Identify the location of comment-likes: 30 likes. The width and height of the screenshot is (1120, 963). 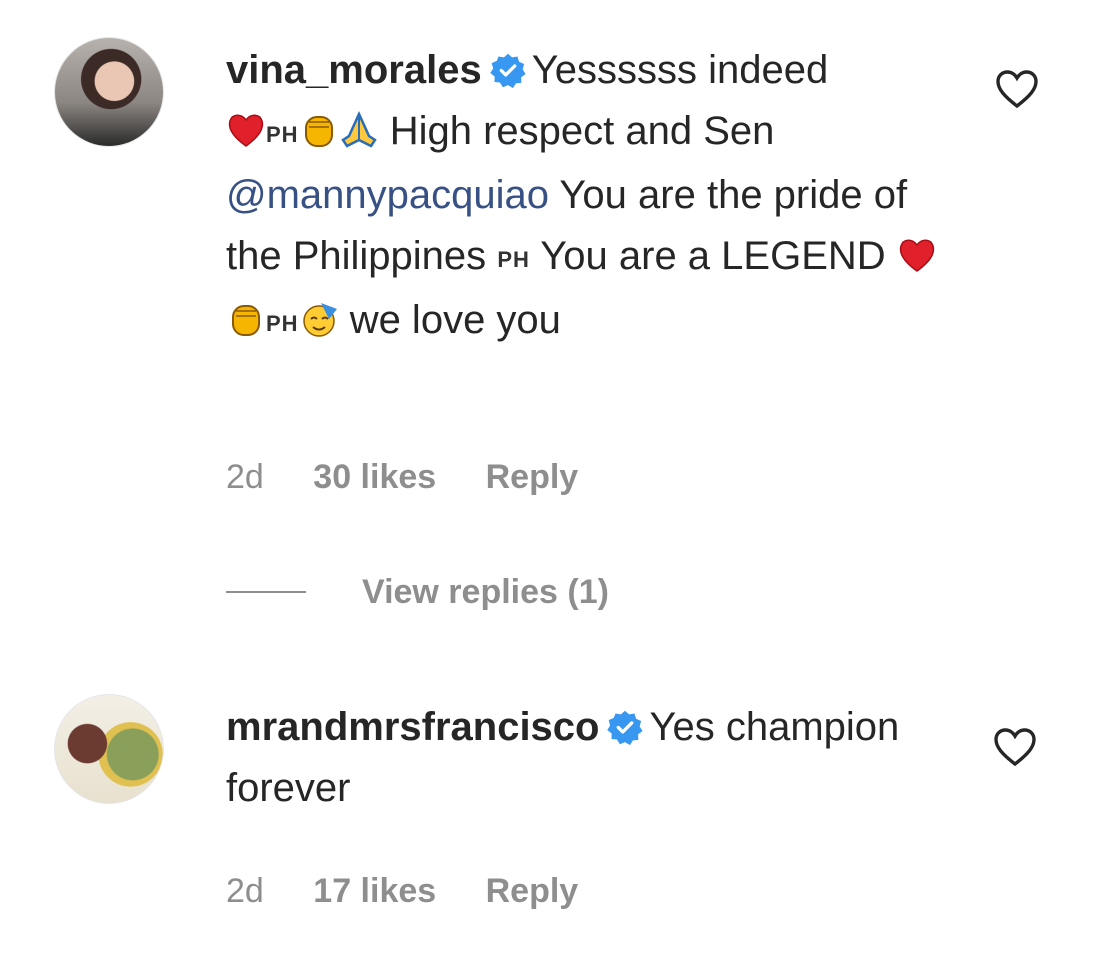
(374, 477).